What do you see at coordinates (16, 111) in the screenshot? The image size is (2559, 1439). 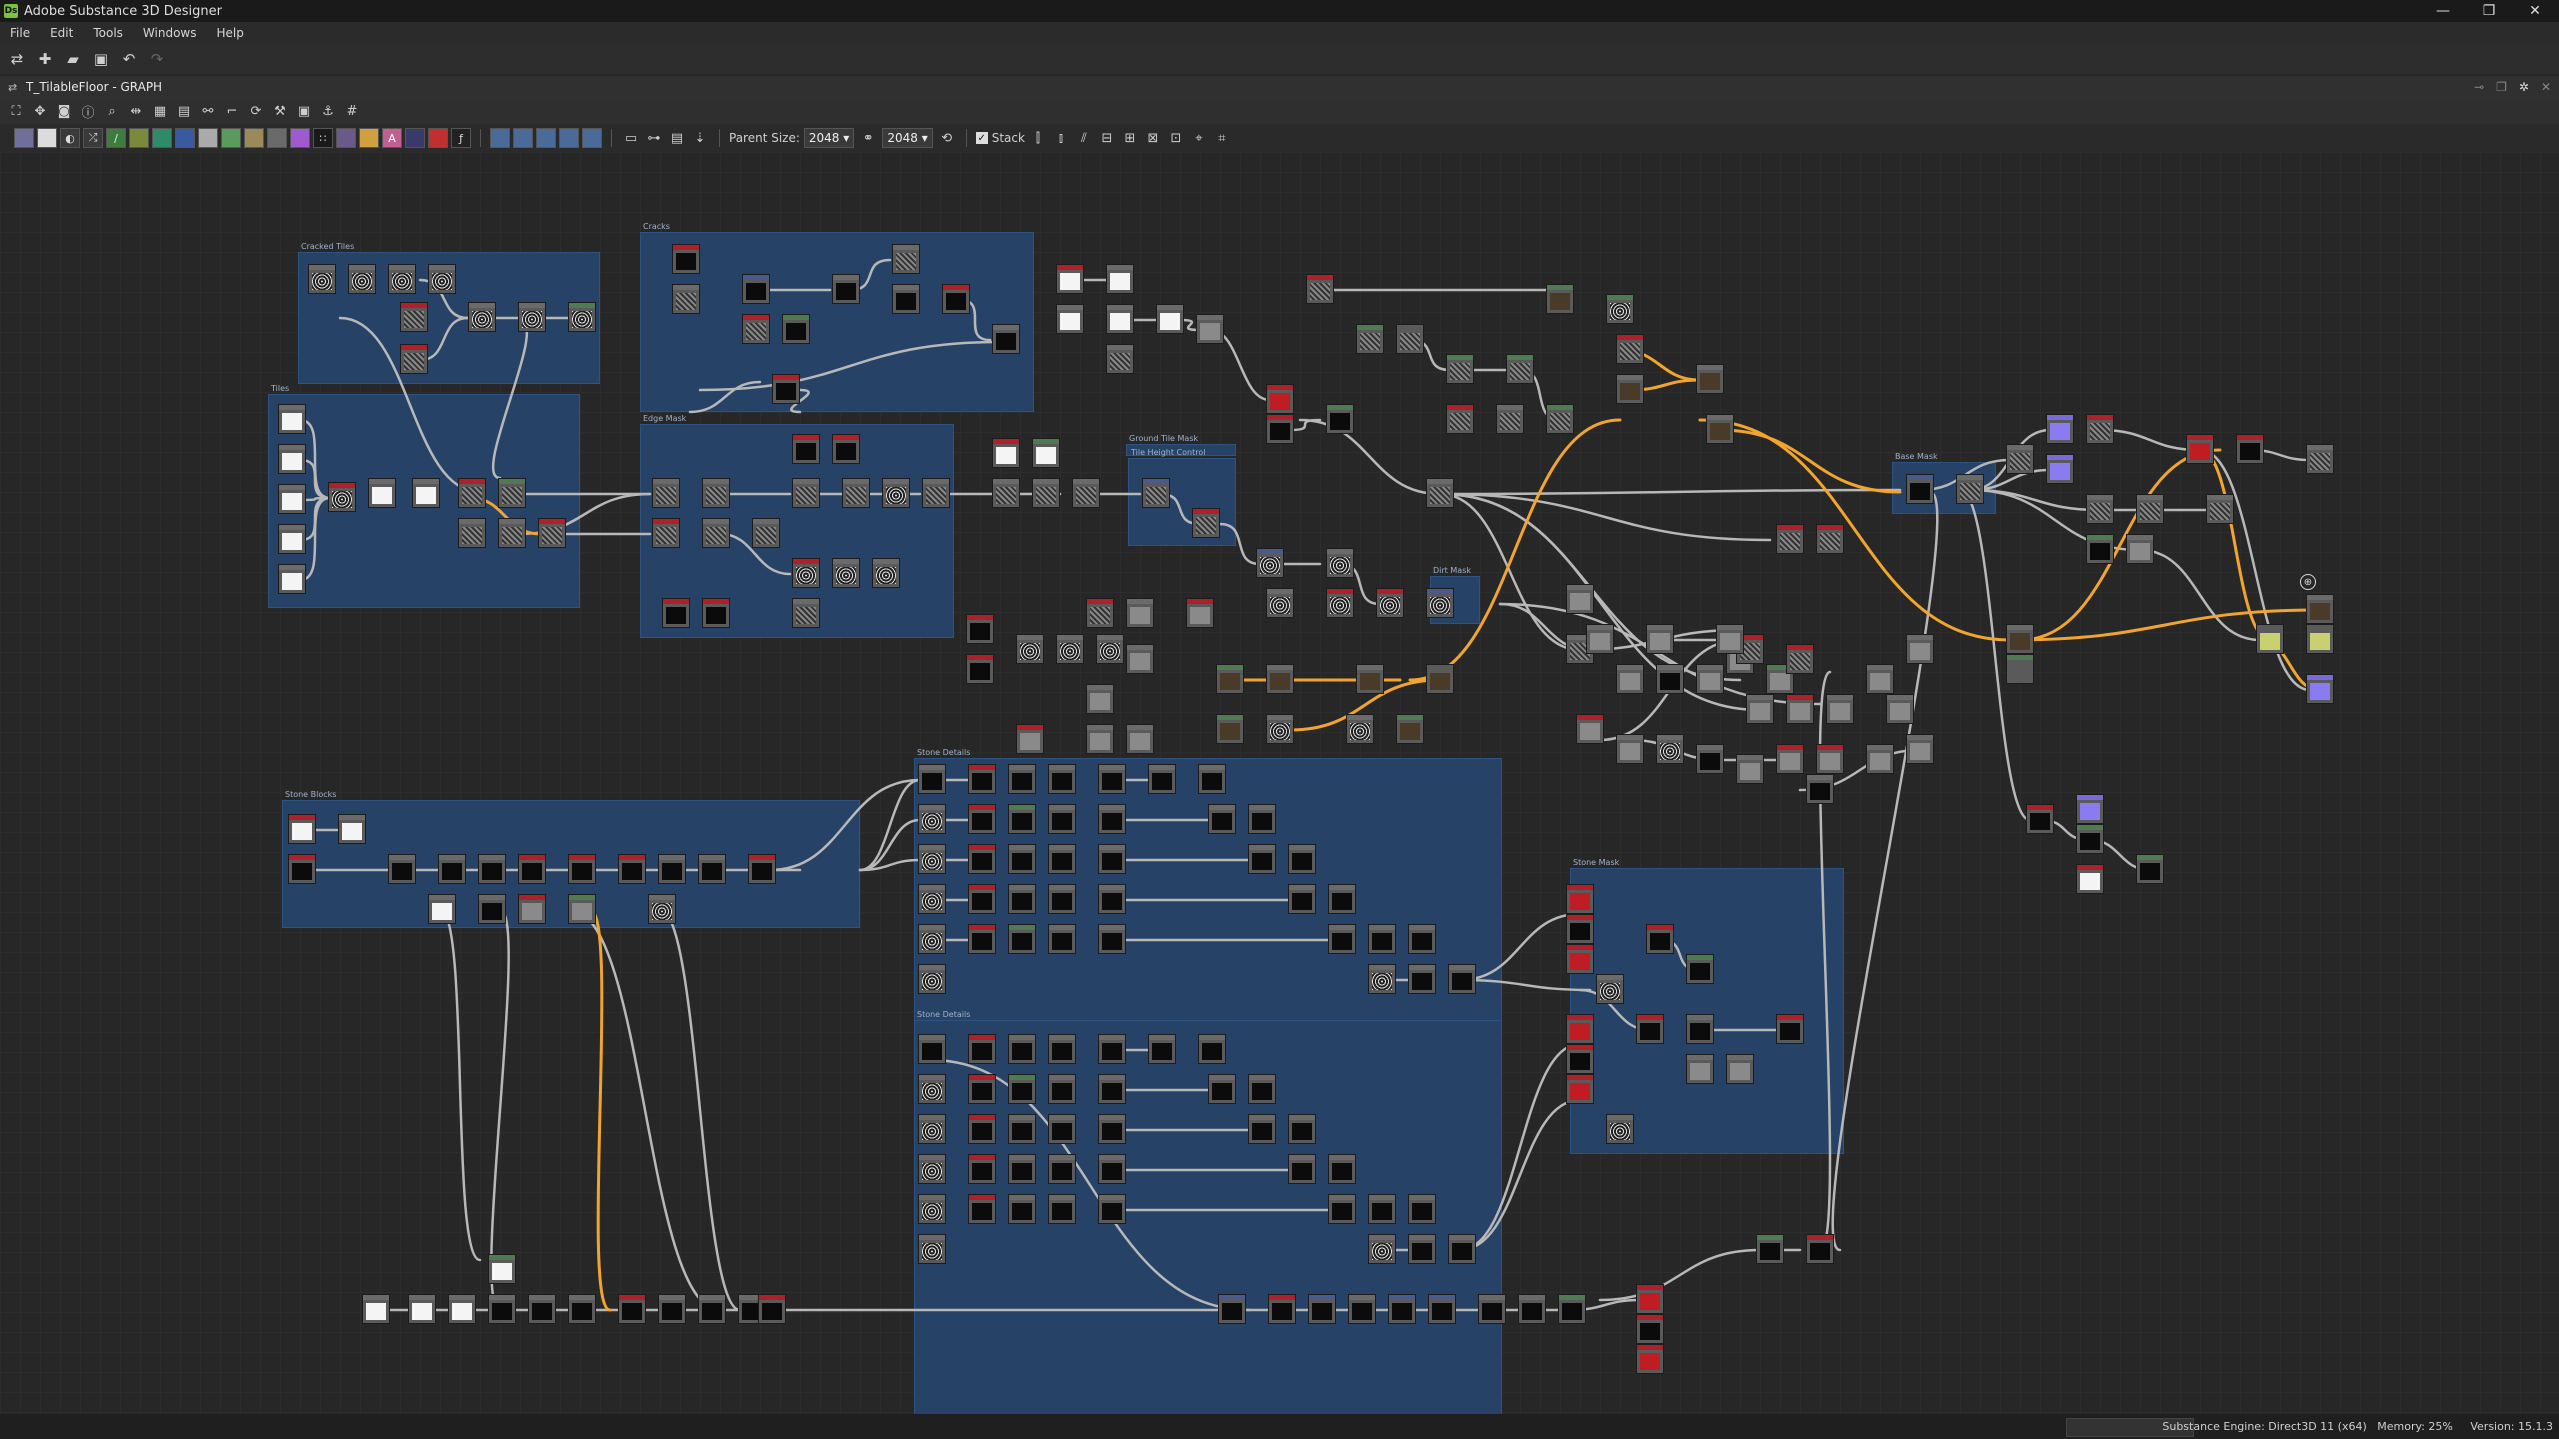 I see `frame-all-icon: ⛶` at bounding box center [16, 111].